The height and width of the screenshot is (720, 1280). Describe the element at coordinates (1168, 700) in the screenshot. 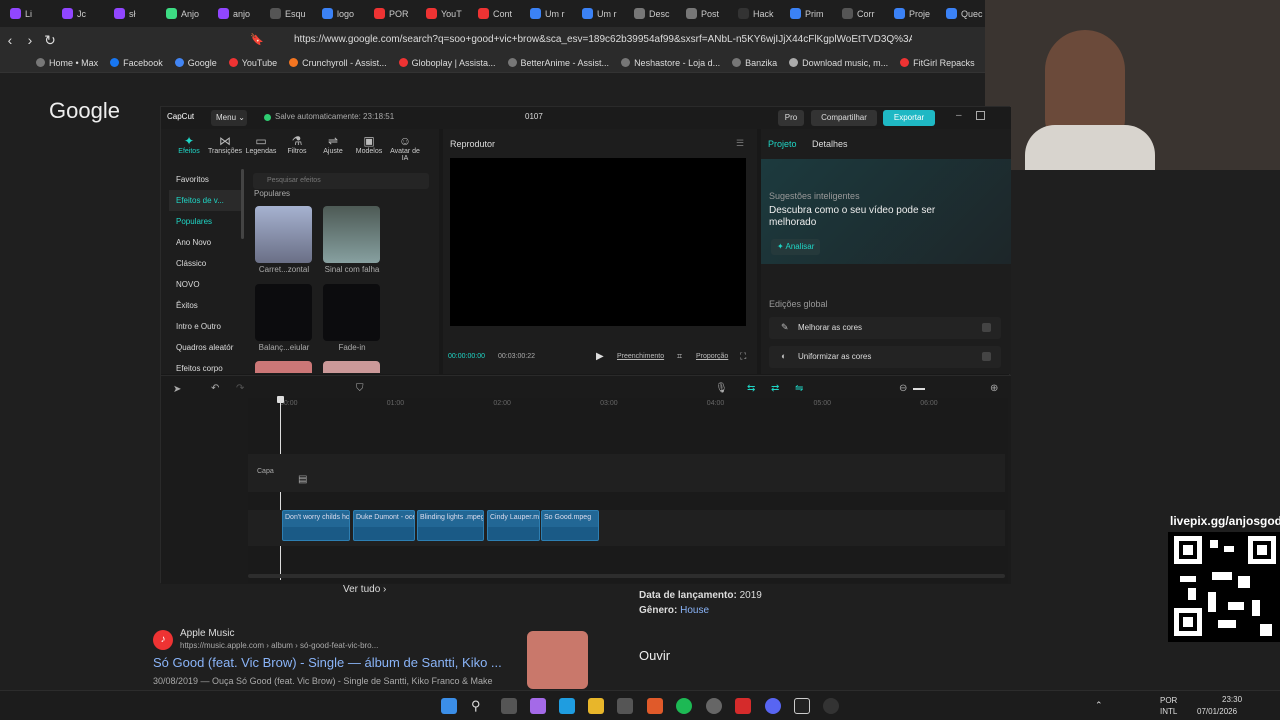

I see `lang-indicator: POR` at that location.